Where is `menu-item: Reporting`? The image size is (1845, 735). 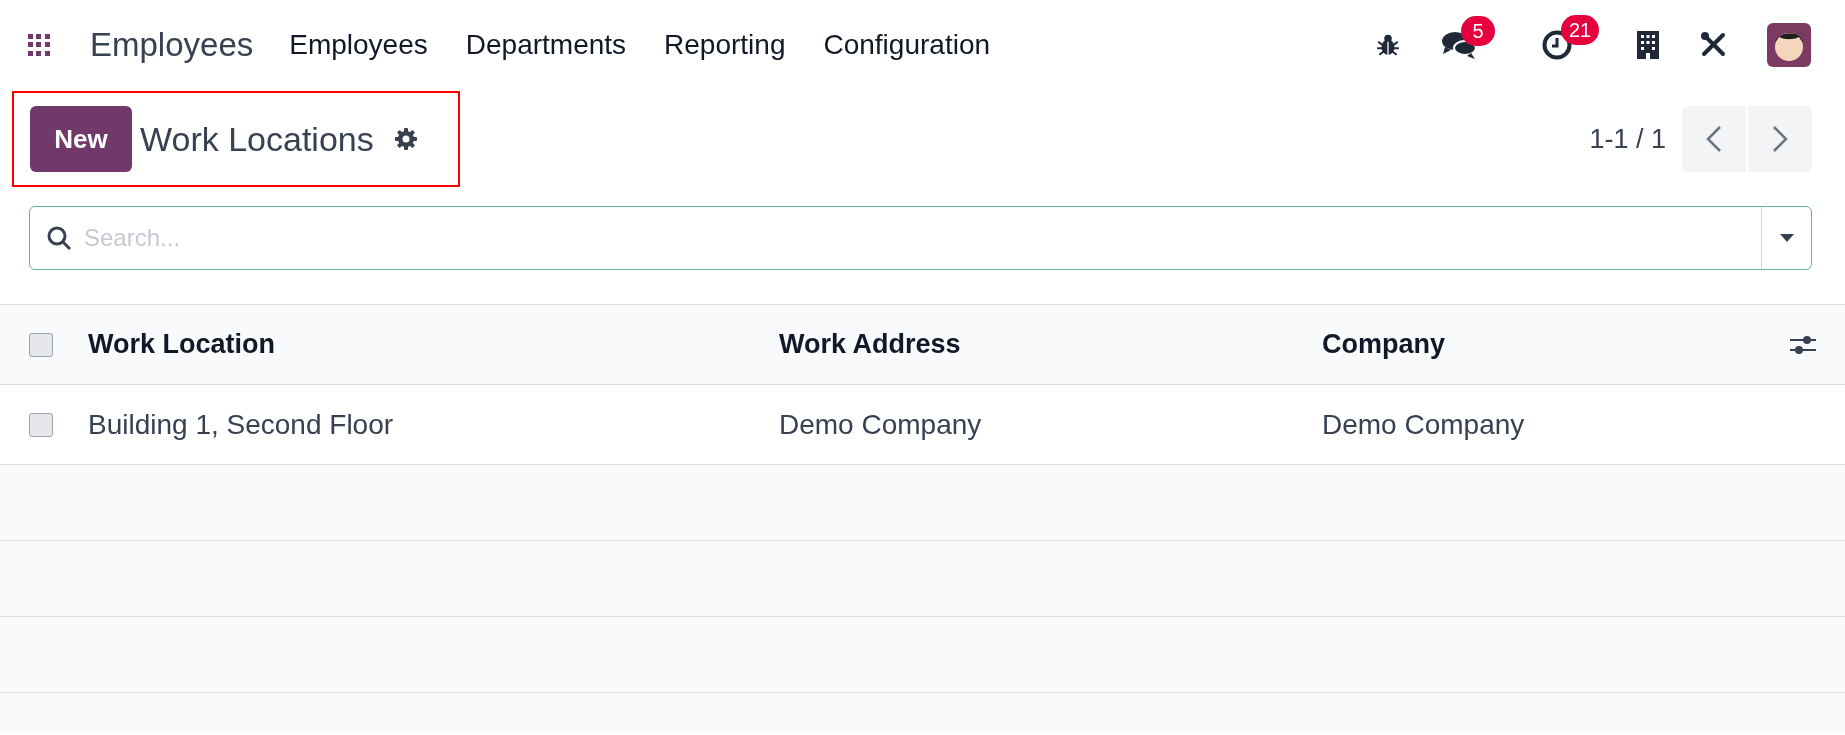 menu-item: Reporting is located at coordinates (725, 45).